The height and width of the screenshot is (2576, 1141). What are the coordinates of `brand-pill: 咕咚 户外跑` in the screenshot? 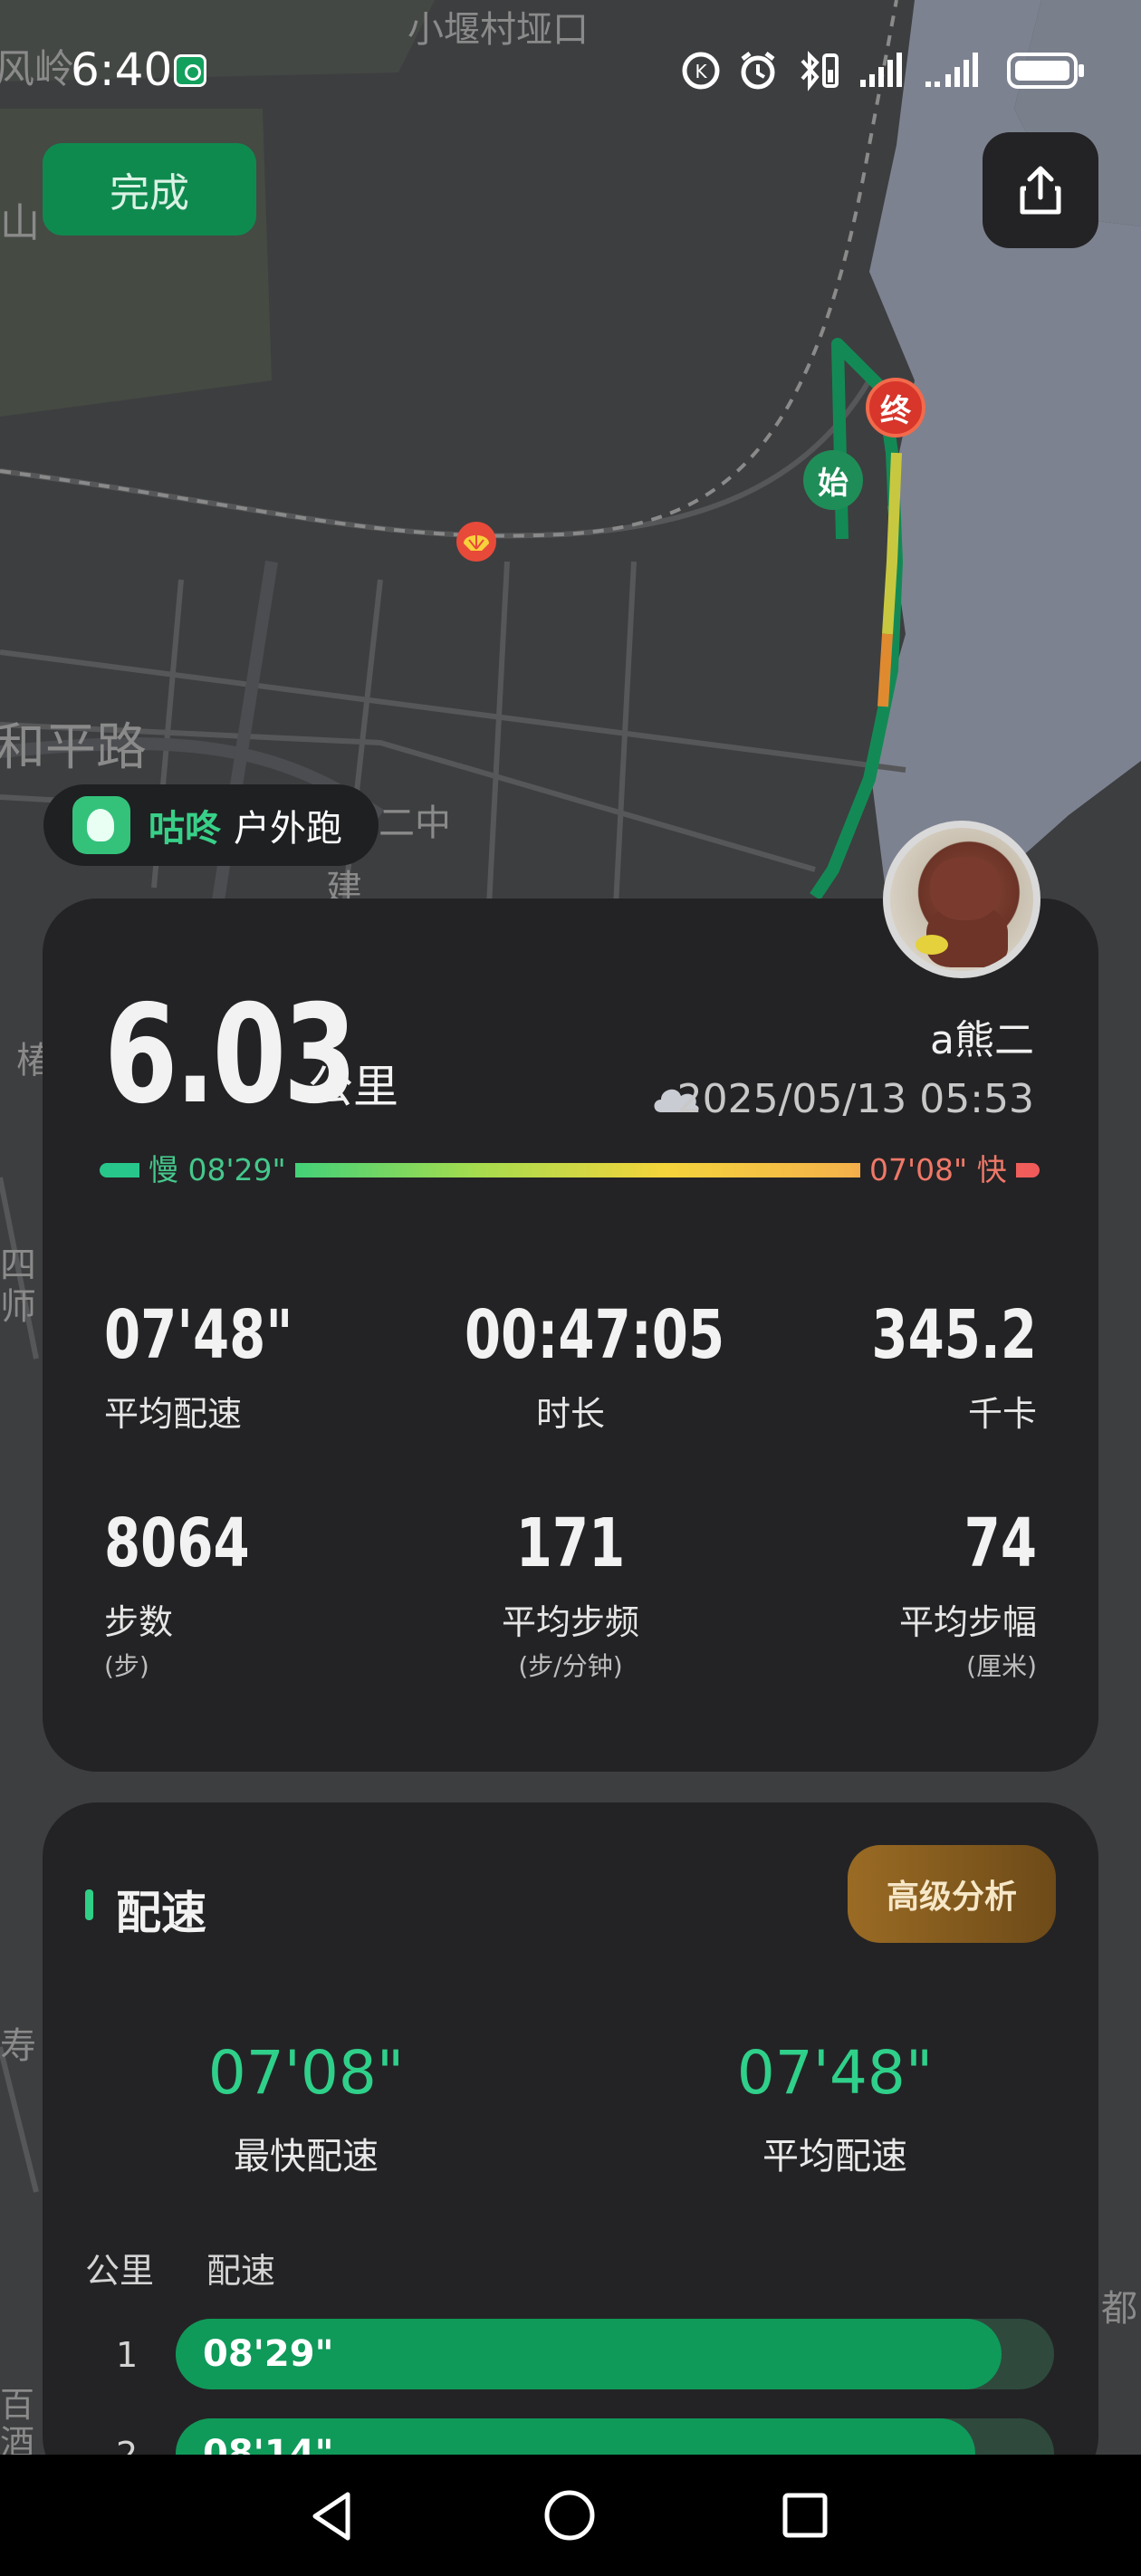 It's located at (211, 825).